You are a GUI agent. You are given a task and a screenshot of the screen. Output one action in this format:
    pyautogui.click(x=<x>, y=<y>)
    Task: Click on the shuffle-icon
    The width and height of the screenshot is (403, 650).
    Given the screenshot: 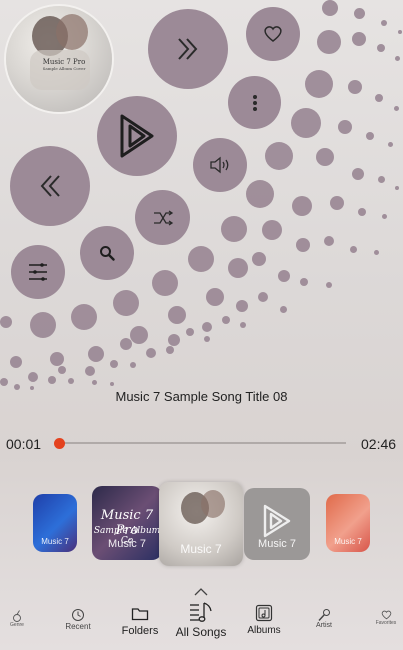 What is the action you would take?
    pyautogui.click(x=163, y=217)
    